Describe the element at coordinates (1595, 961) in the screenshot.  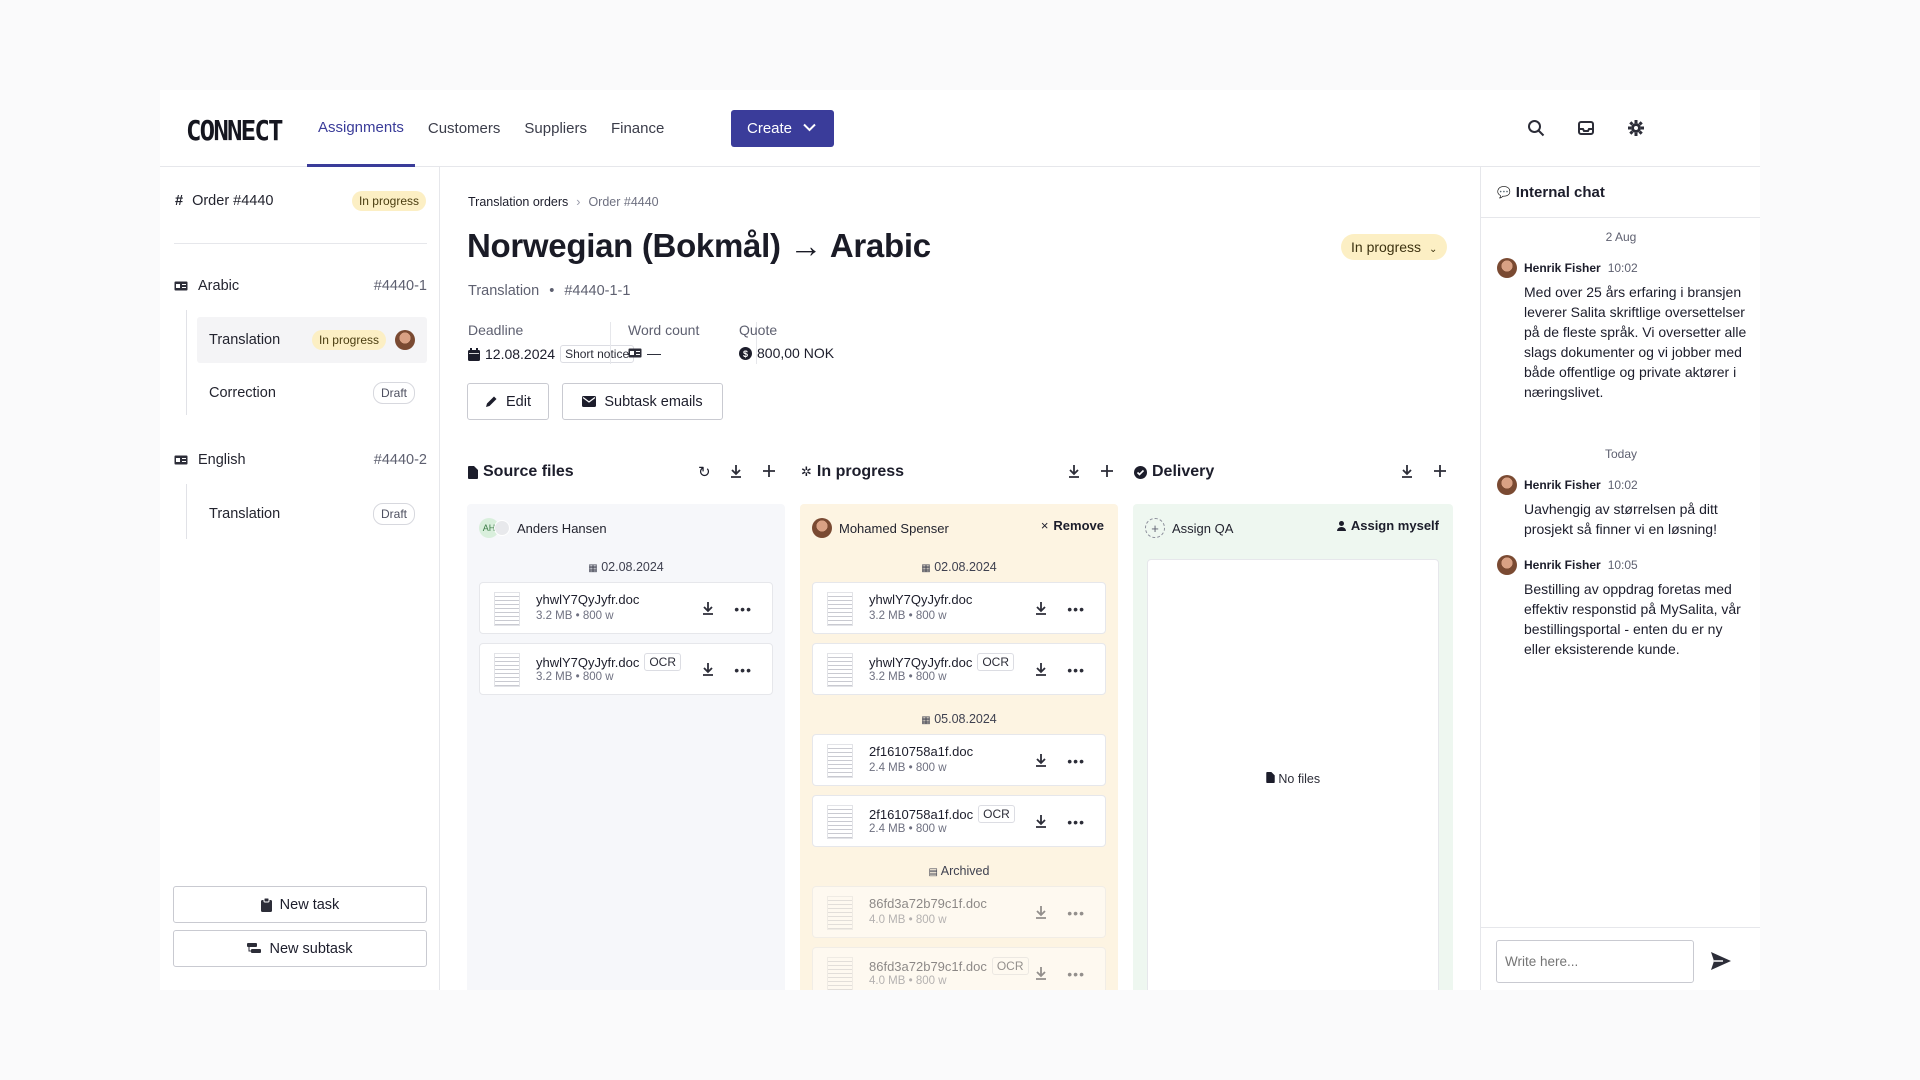
I see `chat-input` at that location.